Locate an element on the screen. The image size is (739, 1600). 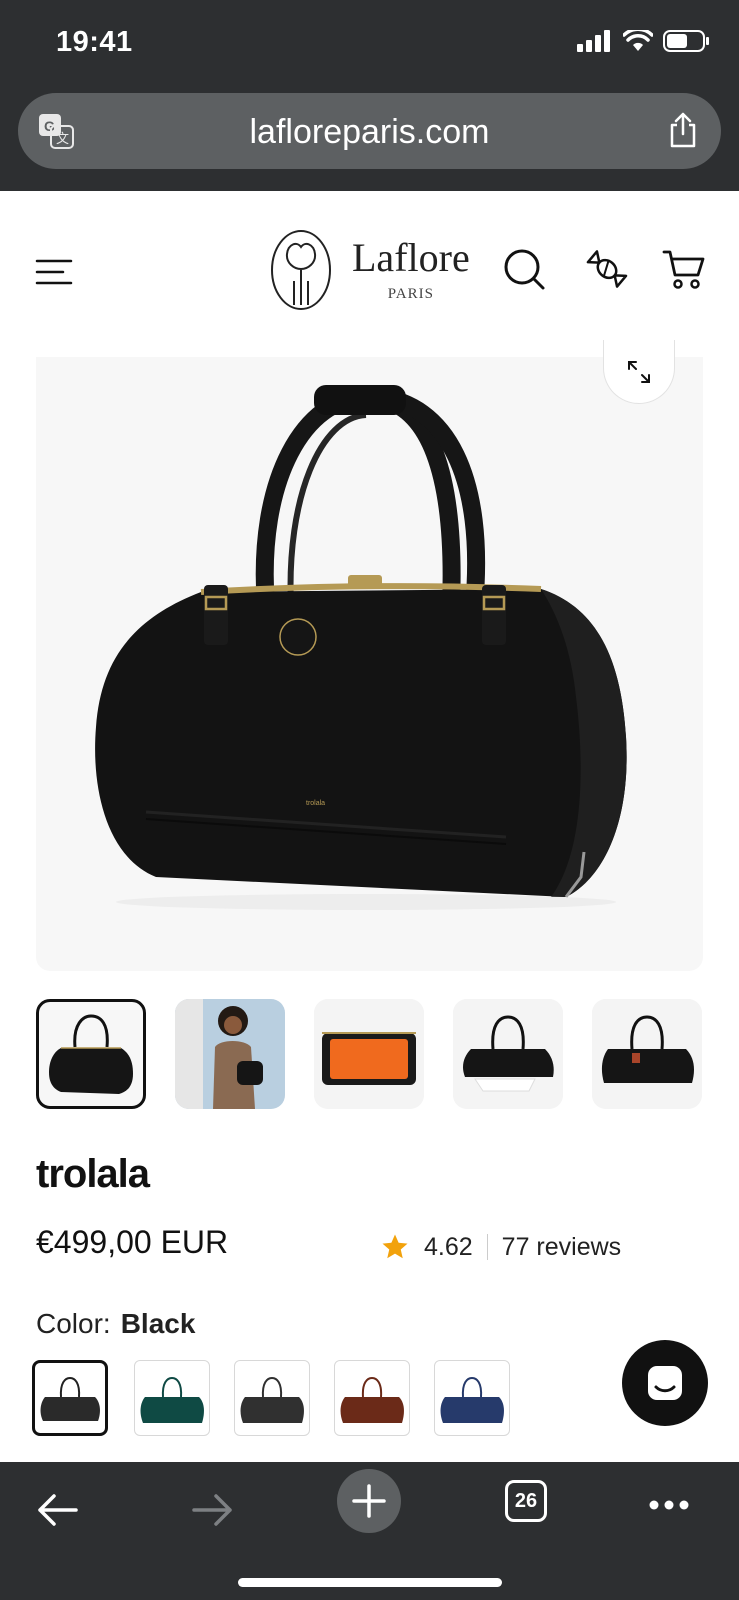
swatch-bag-black2-icon is located at coordinates (272, 1399).